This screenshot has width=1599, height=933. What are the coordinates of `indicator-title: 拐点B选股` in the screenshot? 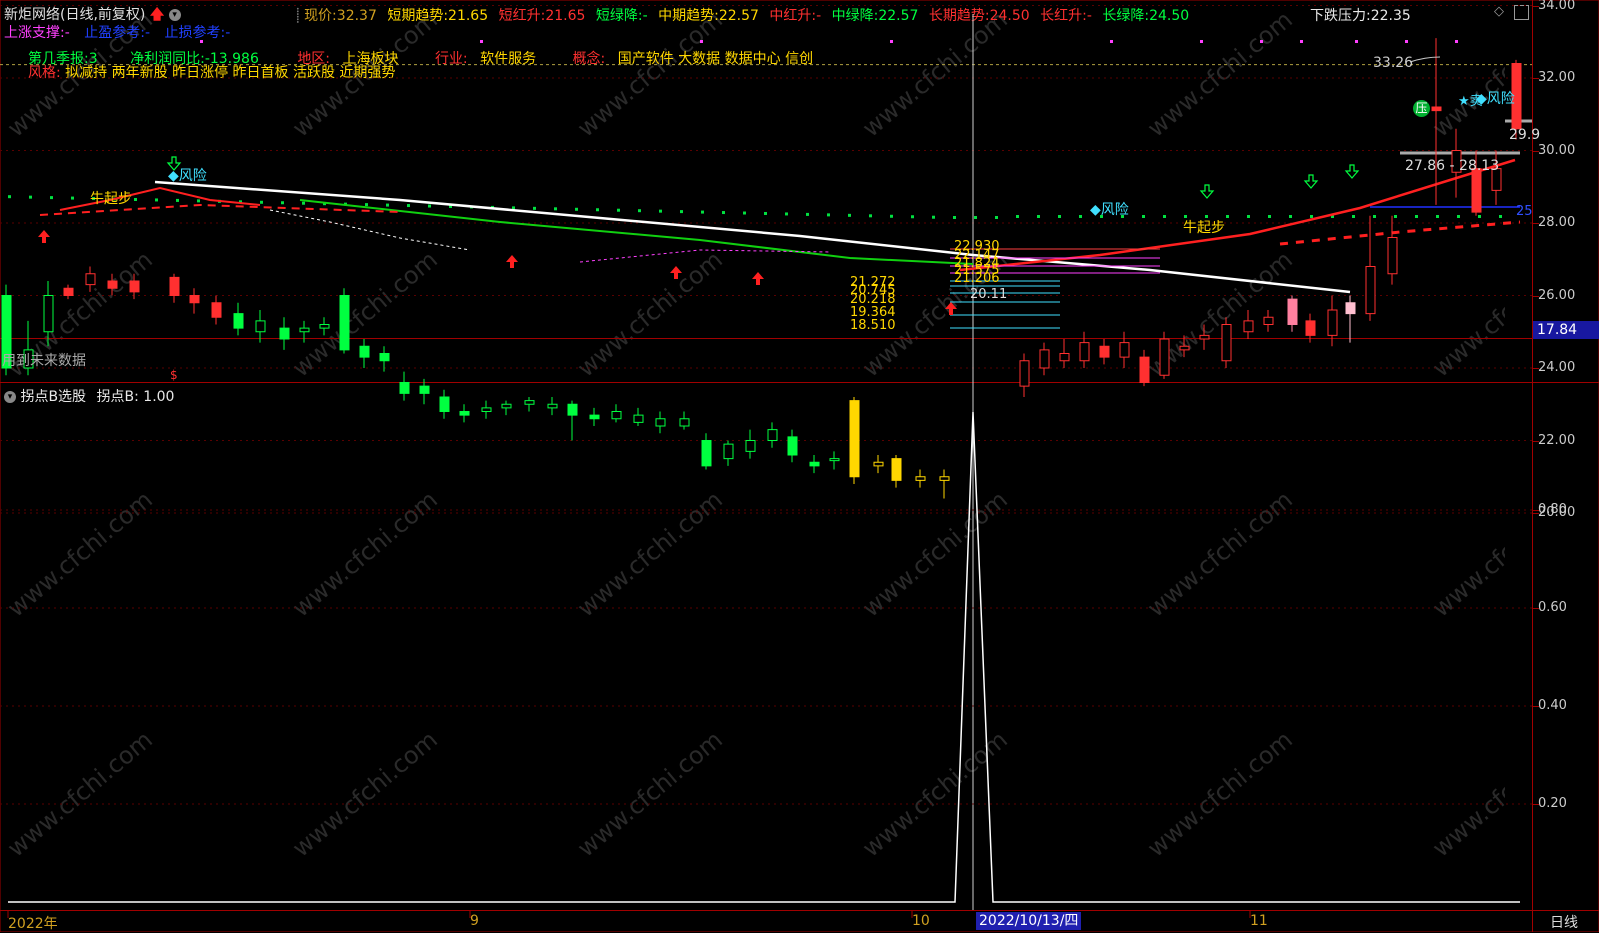 It's located at (53, 397).